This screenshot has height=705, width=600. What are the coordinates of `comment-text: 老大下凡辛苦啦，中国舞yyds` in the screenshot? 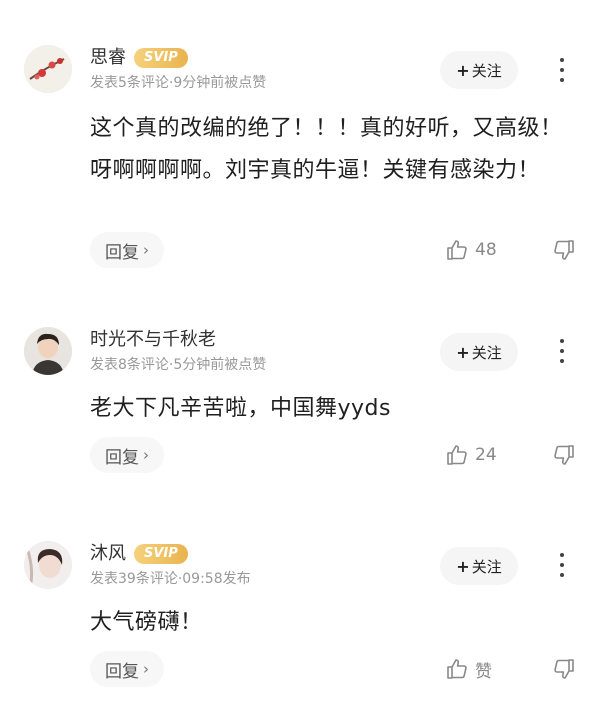 It's located at (240, 408).